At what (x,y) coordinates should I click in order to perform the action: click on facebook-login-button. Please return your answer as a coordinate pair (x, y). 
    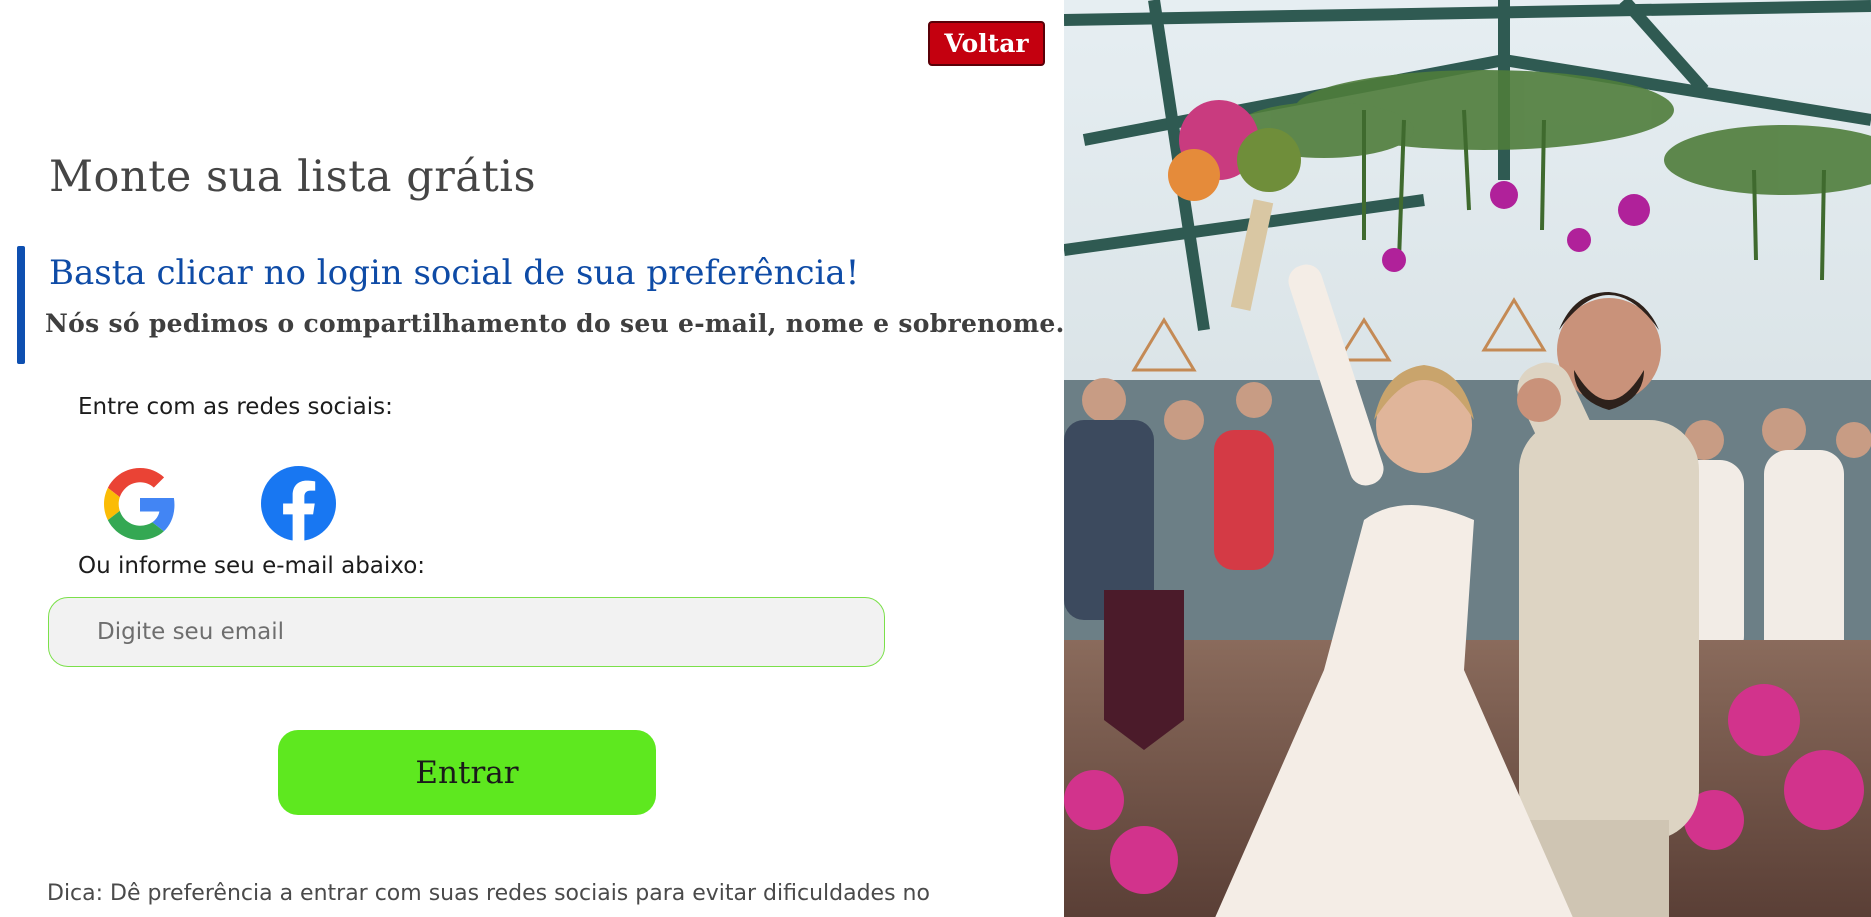
    Looking at the image, I should click on (298, 504).